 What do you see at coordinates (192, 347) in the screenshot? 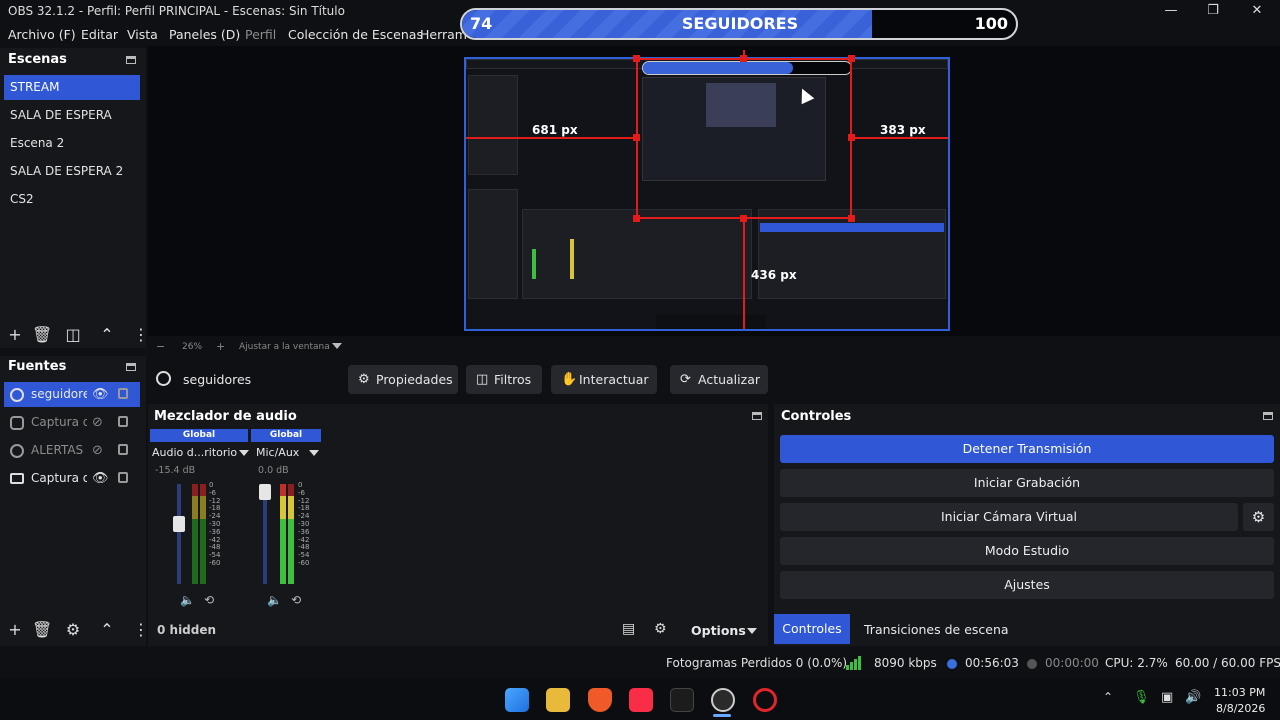
I see `zoom-value: 26%` at bounding box center [192, 347].